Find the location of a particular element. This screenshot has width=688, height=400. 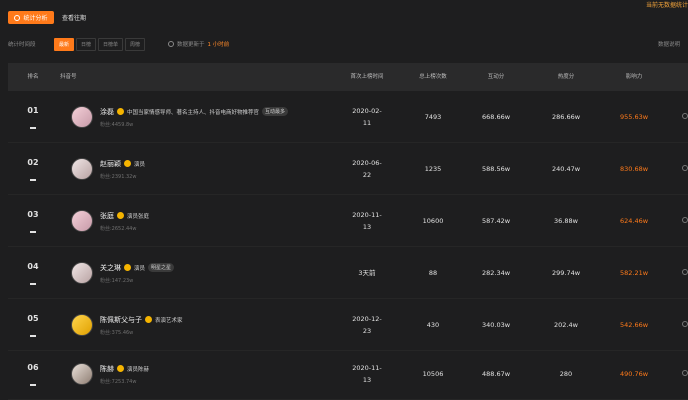

account-tag: 互动最多 is located at coordinates (275, 111).